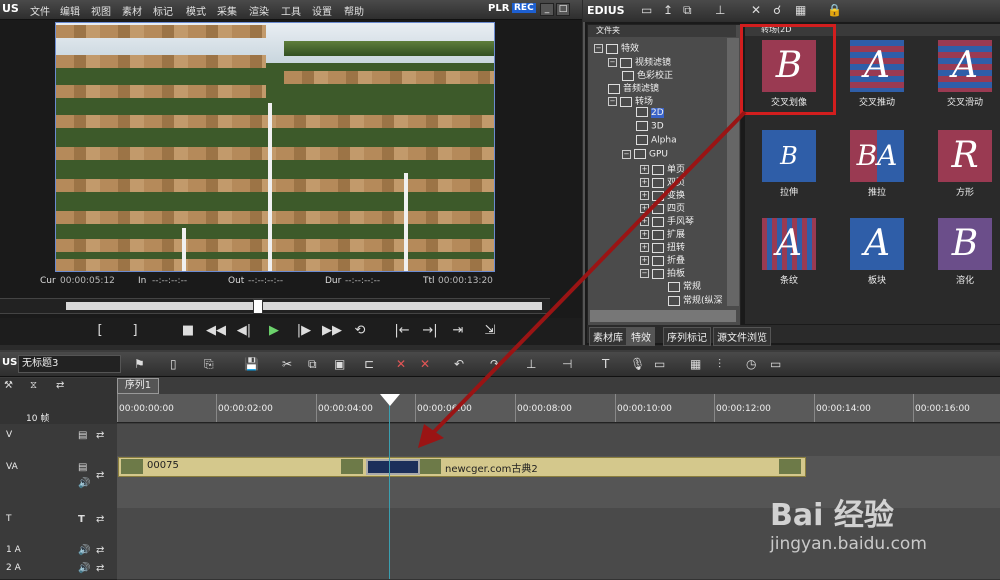 This screenshot has height=580, width=1000. Describe the element at coordinates (209, 364) in the screenshot. I see `open-icon: ⎘` at that location.